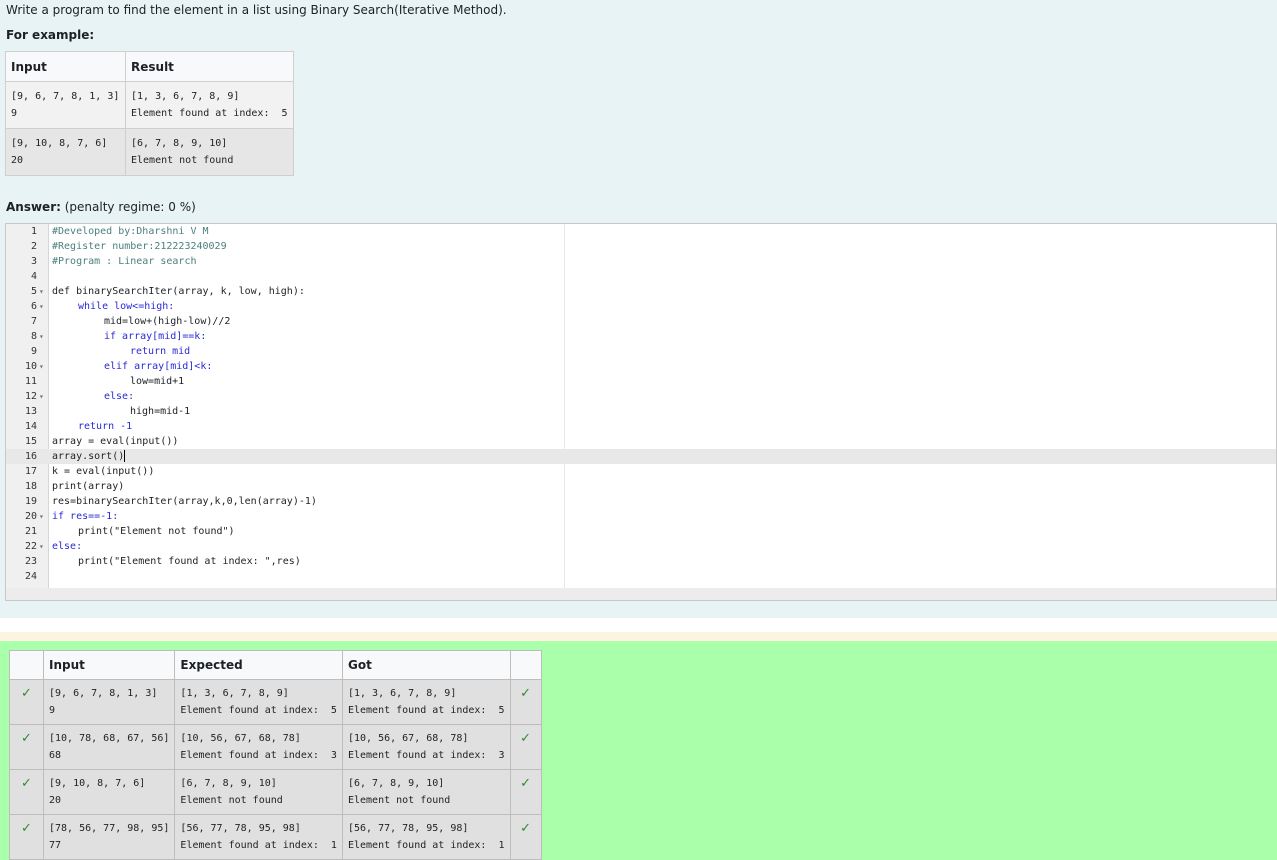  What do you see at coordinates (641, 276) in the screenshot?
I see `code-line: 4` at bounding box center [641, 276].